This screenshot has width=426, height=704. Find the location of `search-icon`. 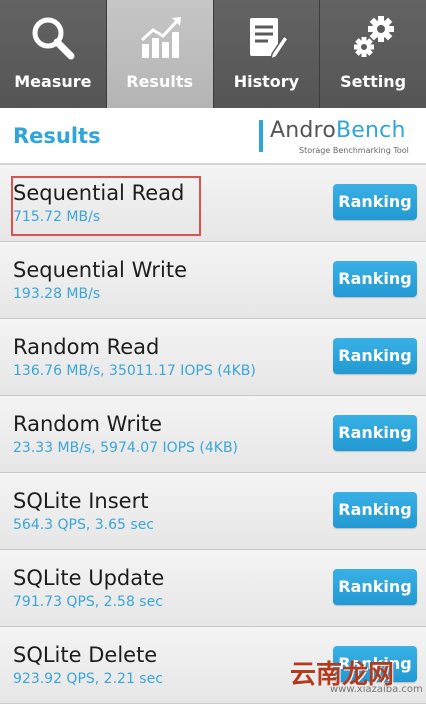

search-icon is located at coordinates (53, 38).